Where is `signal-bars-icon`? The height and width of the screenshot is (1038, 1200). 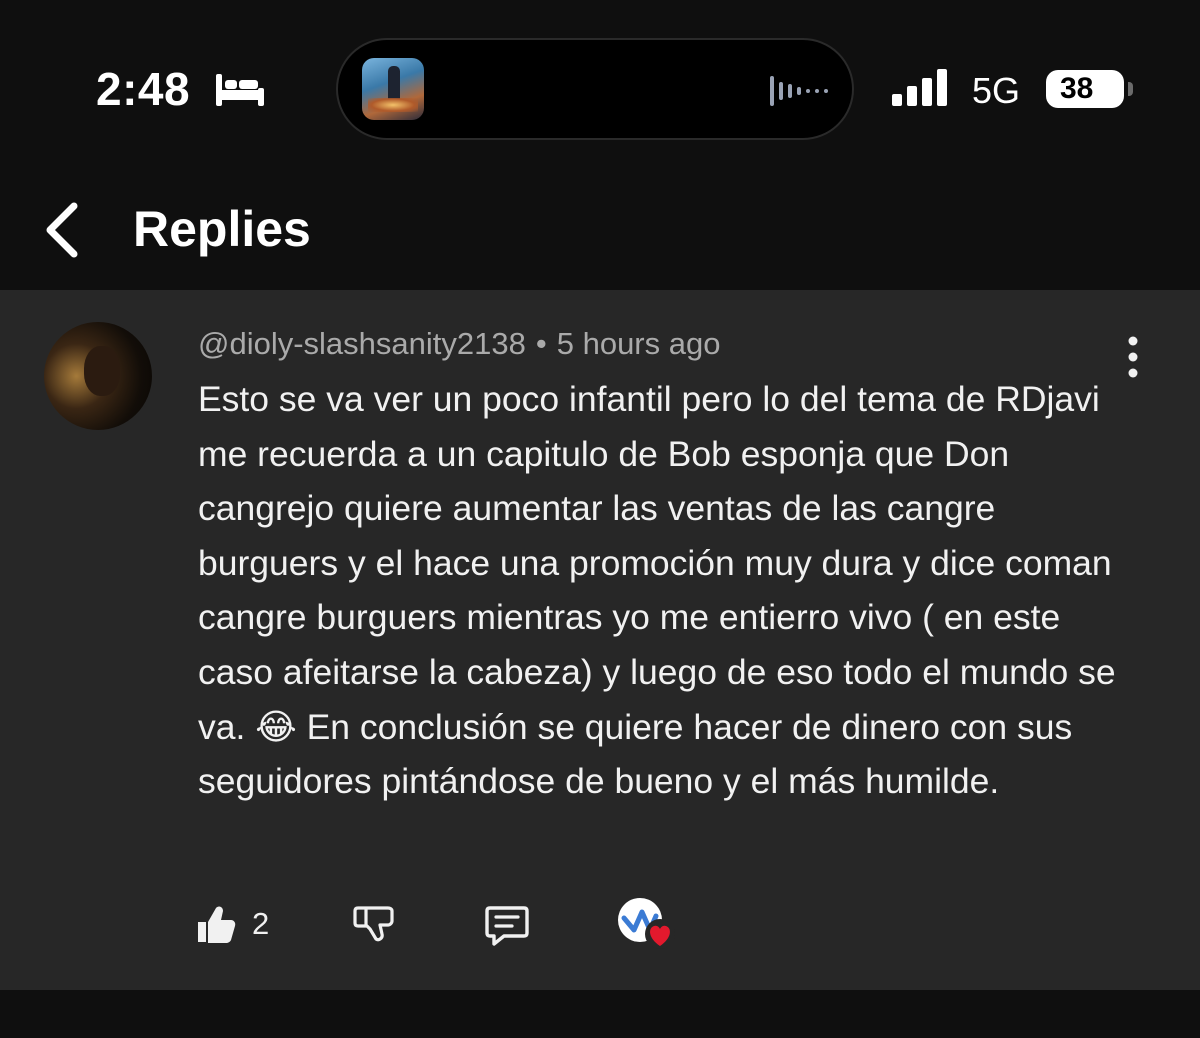 signal-bars-icon is located at coordinates (919, 87).